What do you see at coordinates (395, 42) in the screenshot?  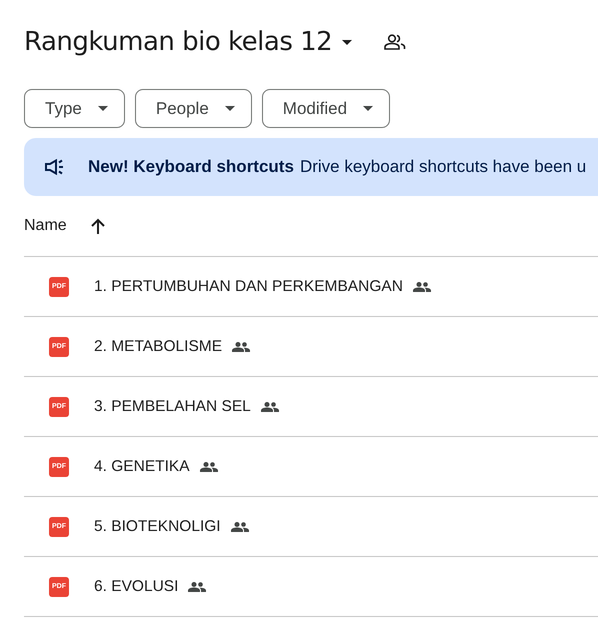 I see `people-icon` at bounding box center [395, 42].